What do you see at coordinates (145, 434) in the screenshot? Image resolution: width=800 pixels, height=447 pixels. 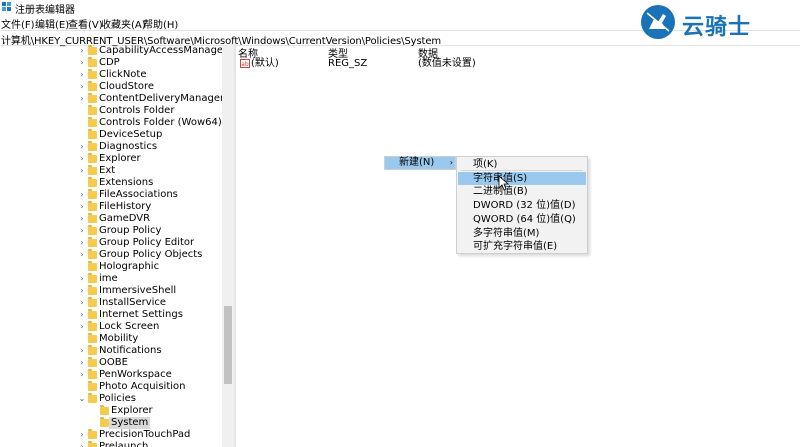 I see `tree-item-label: PrecisionTouchPad` at bounding box center [145, 434].